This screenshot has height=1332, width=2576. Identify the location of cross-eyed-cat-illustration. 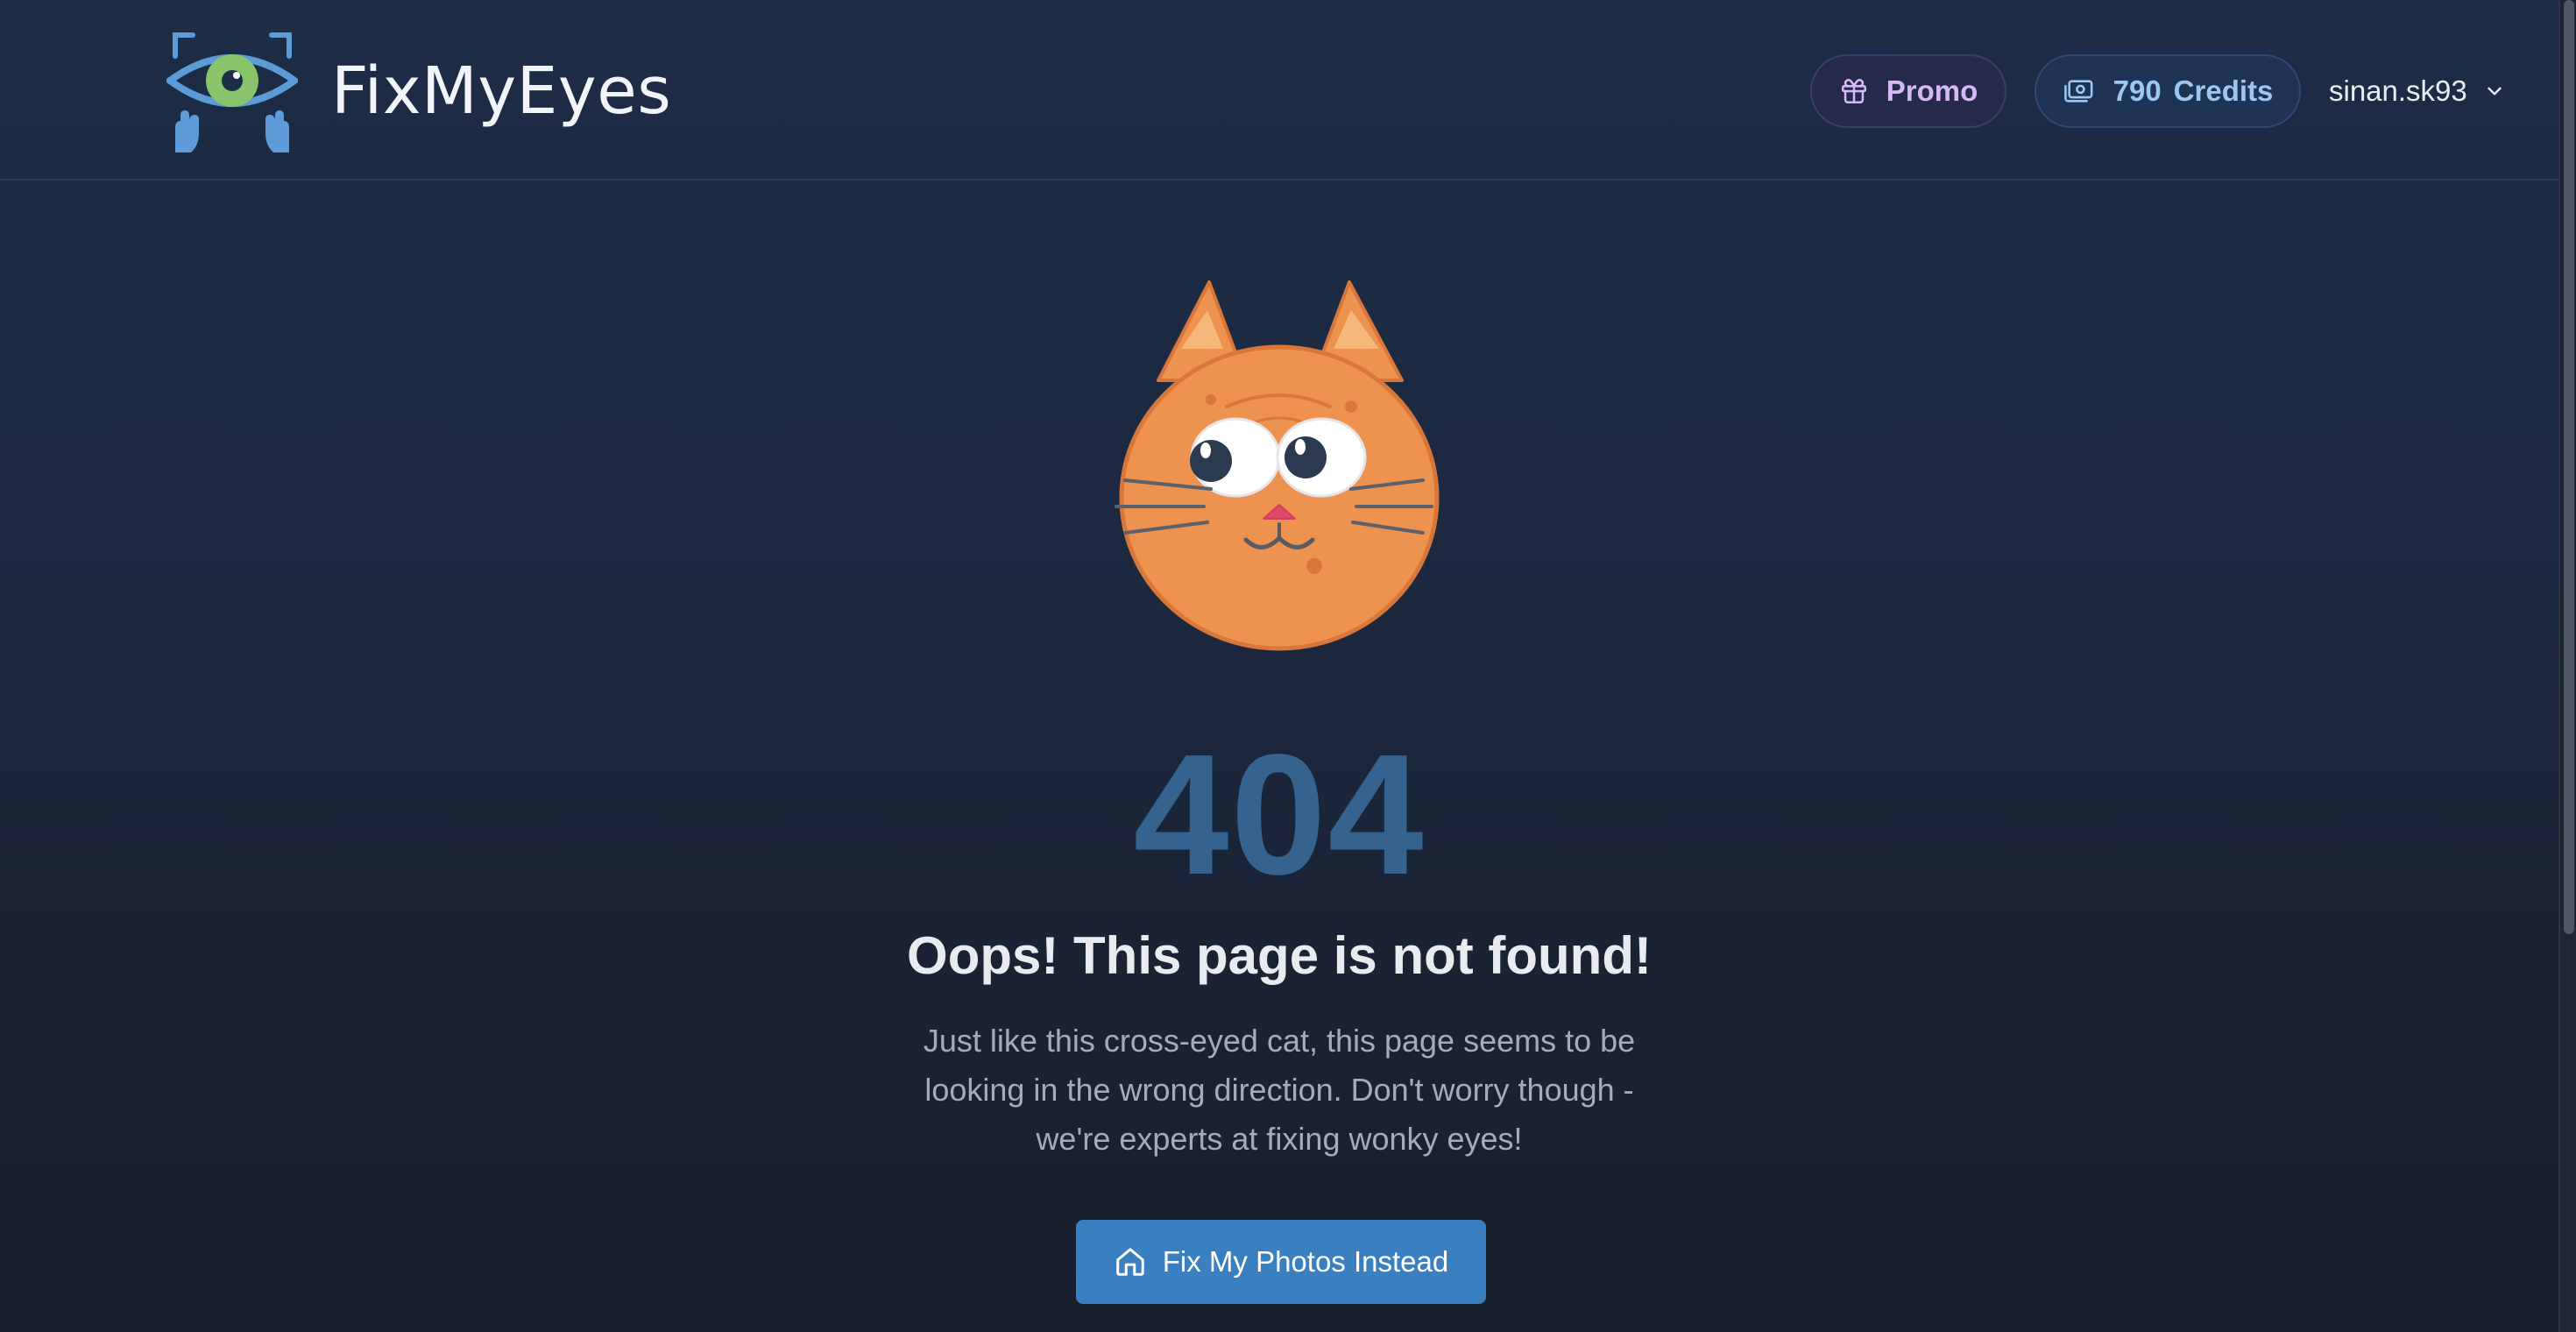
(1279, 467).